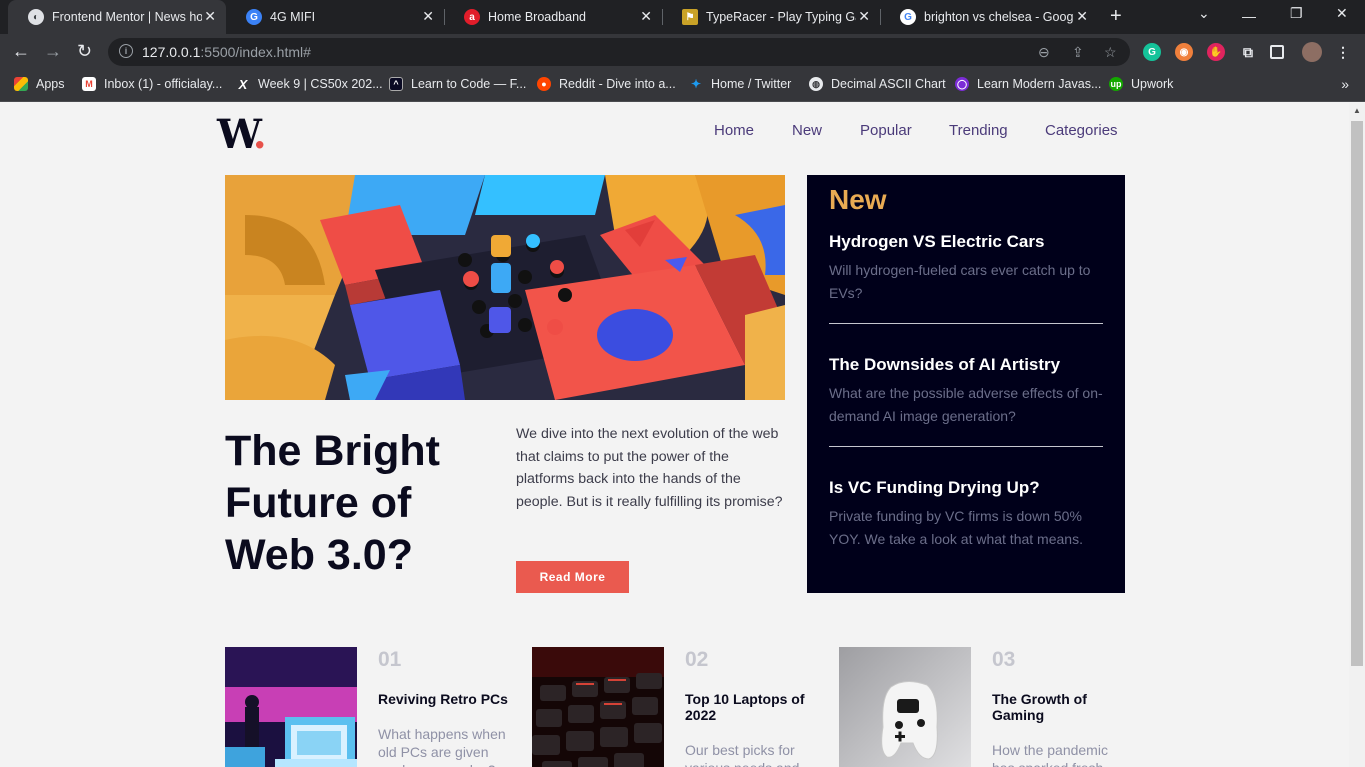  Describe the element at coordinates (1078, 52) in the screenshot. I see `share-icon: ⇪` at that location.